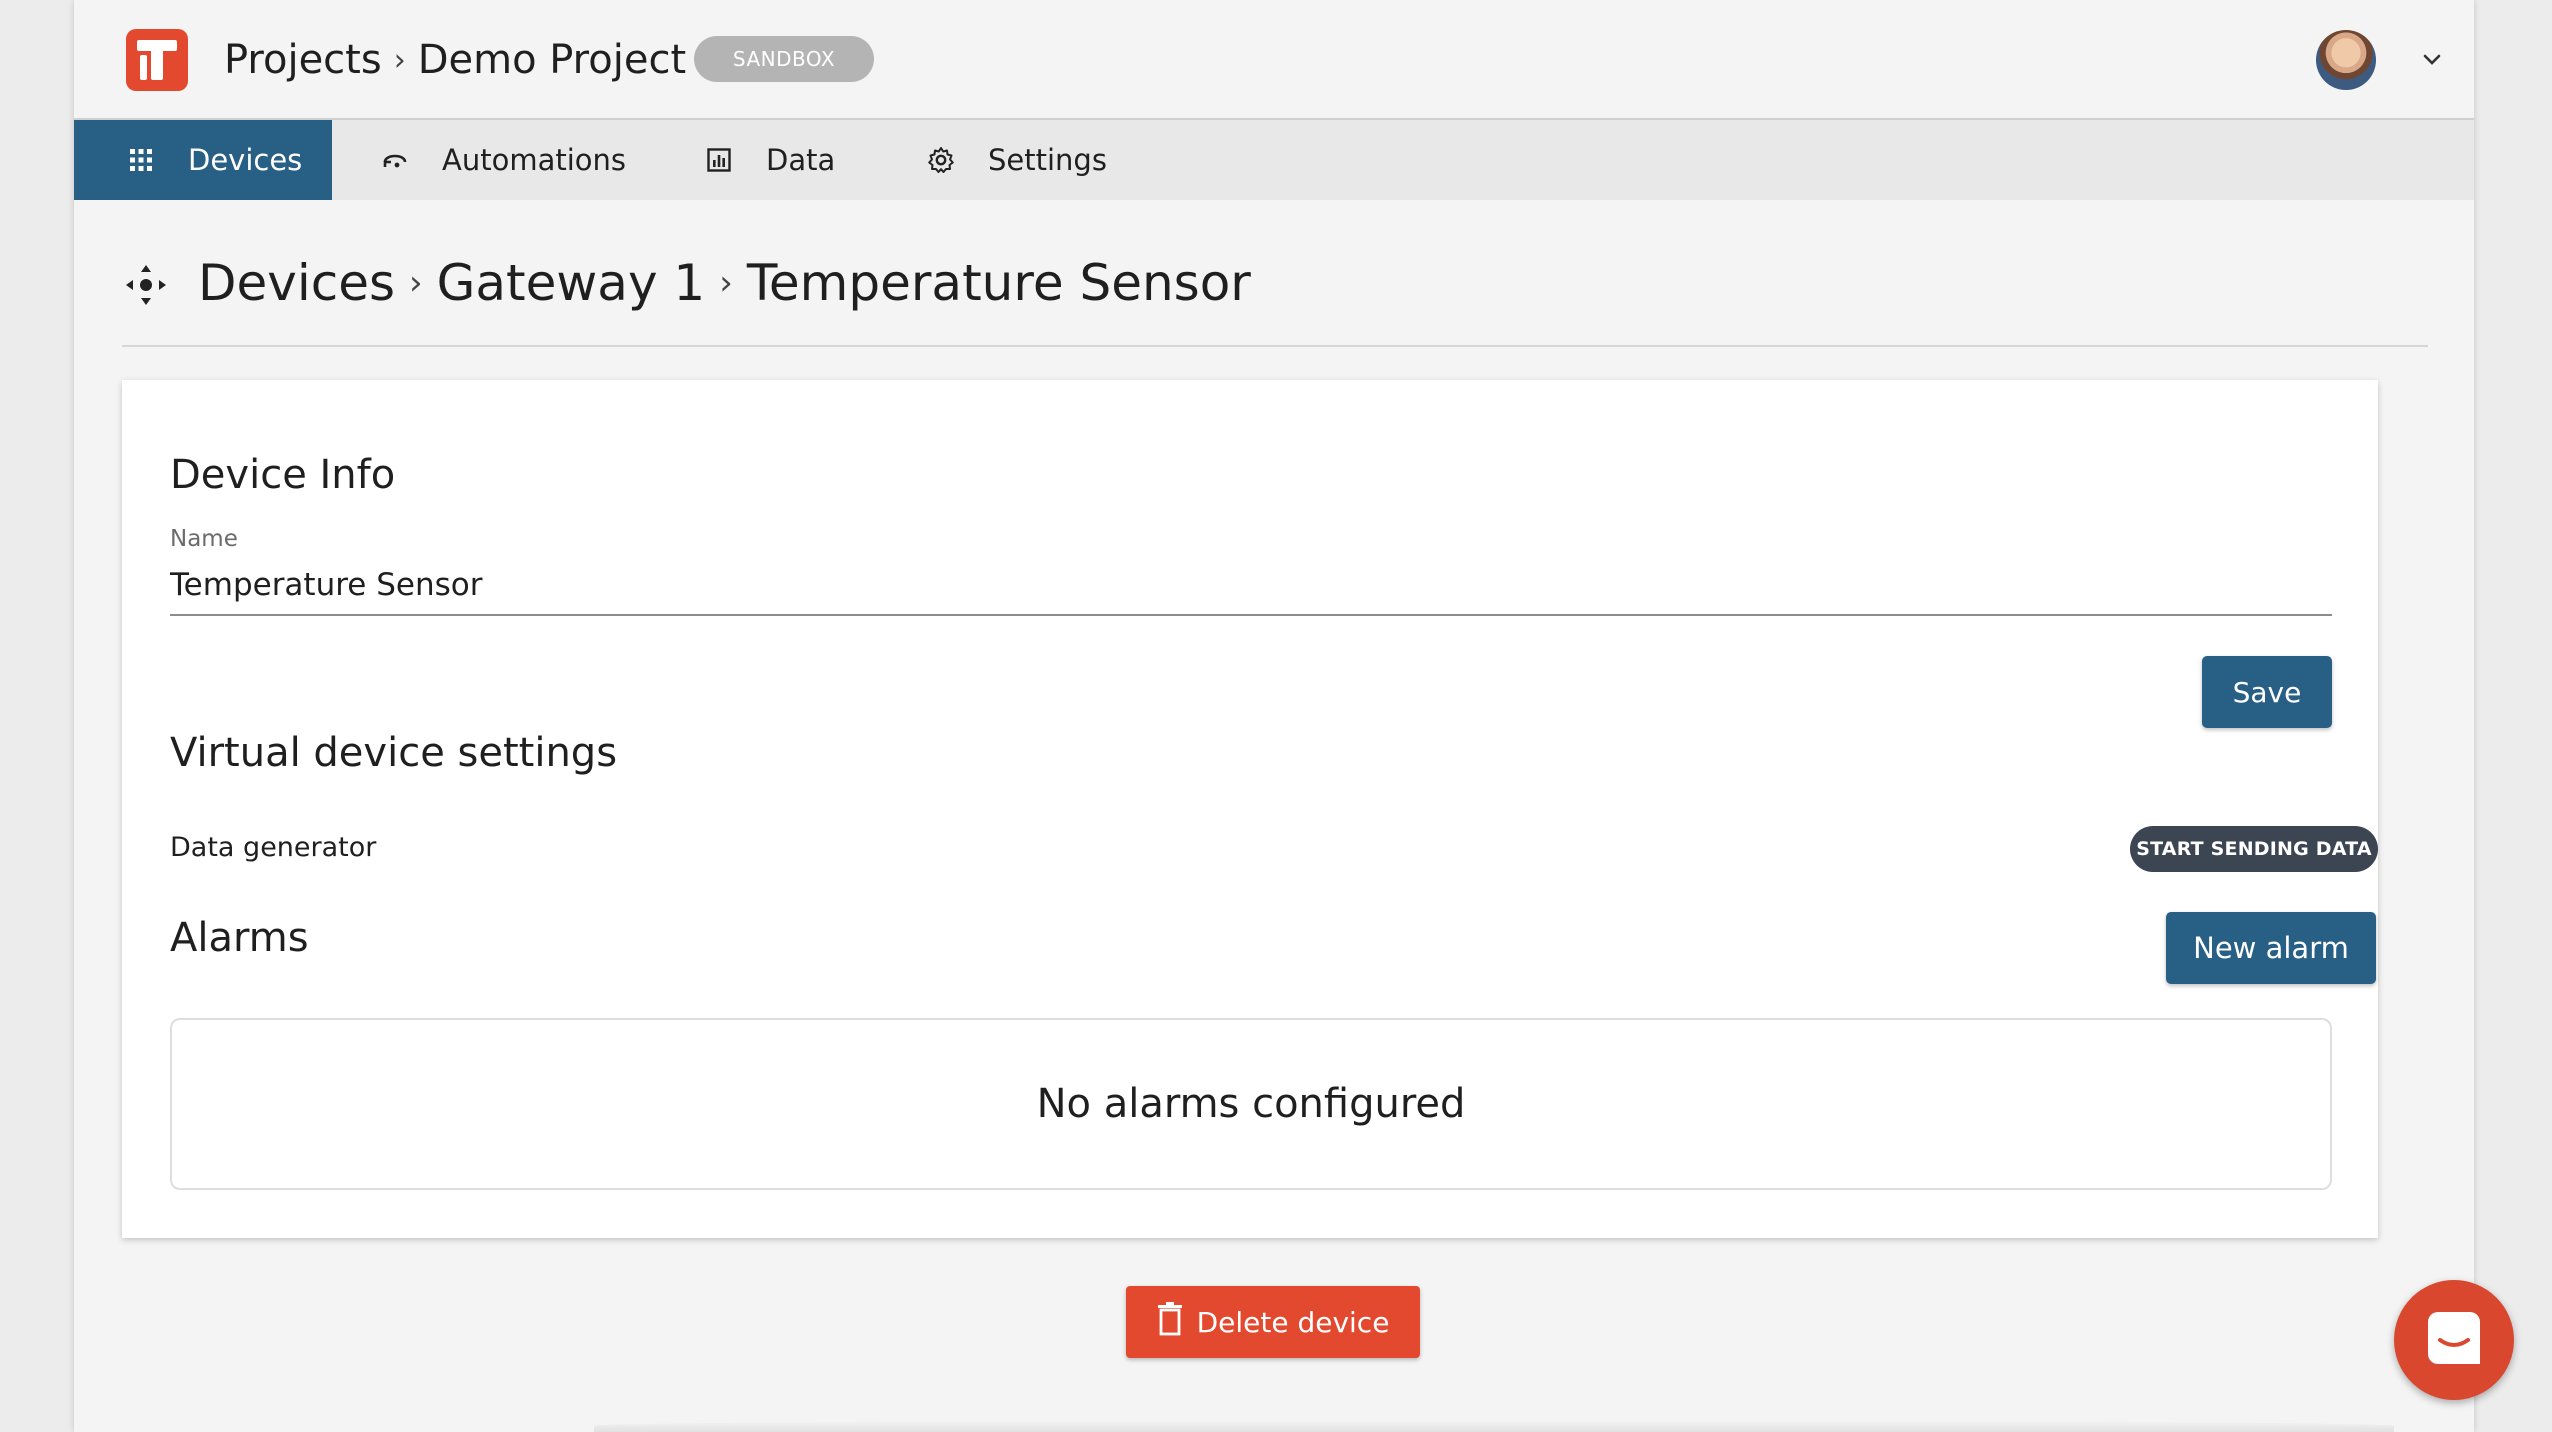 This screenshot has width=2552, height=1432. What do you see at coordinates (245, 160) in the screenshot?
I see `tab-devices-label: Devices` at bounding box center [245, 160].